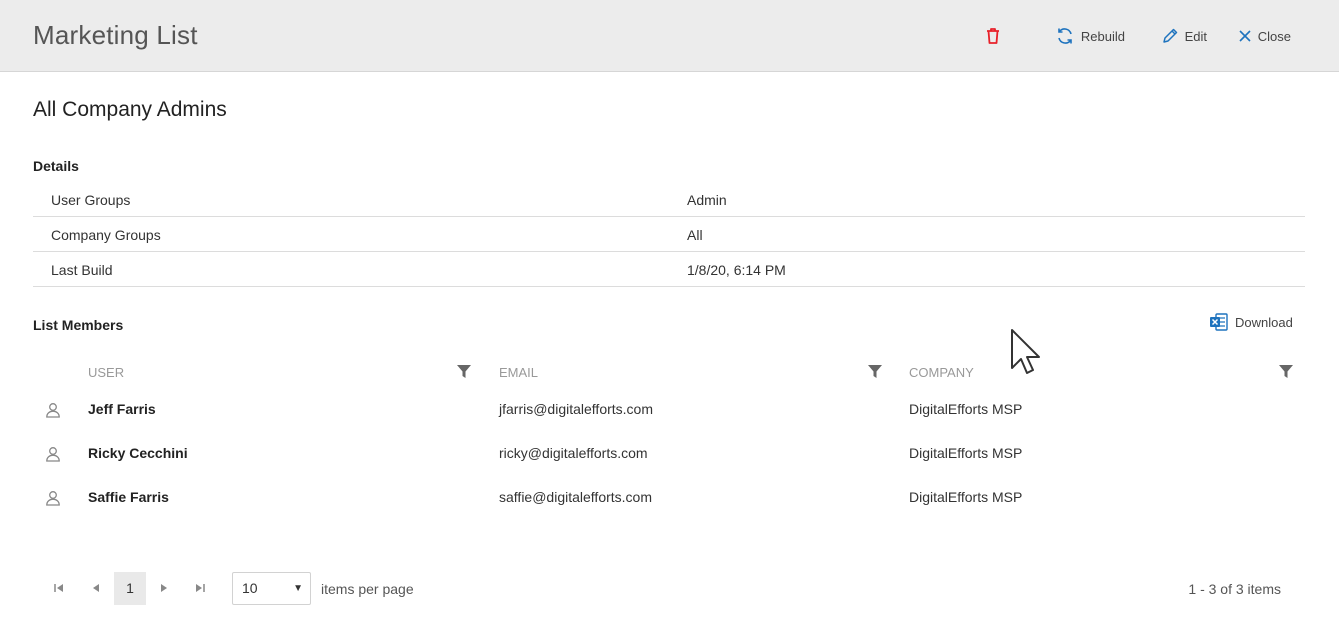  What do you see at coordinates (576, 409) in the screenshot?
I see `cell-email: jfarris@digitalefforts.com` at bounding box center [576, 409].